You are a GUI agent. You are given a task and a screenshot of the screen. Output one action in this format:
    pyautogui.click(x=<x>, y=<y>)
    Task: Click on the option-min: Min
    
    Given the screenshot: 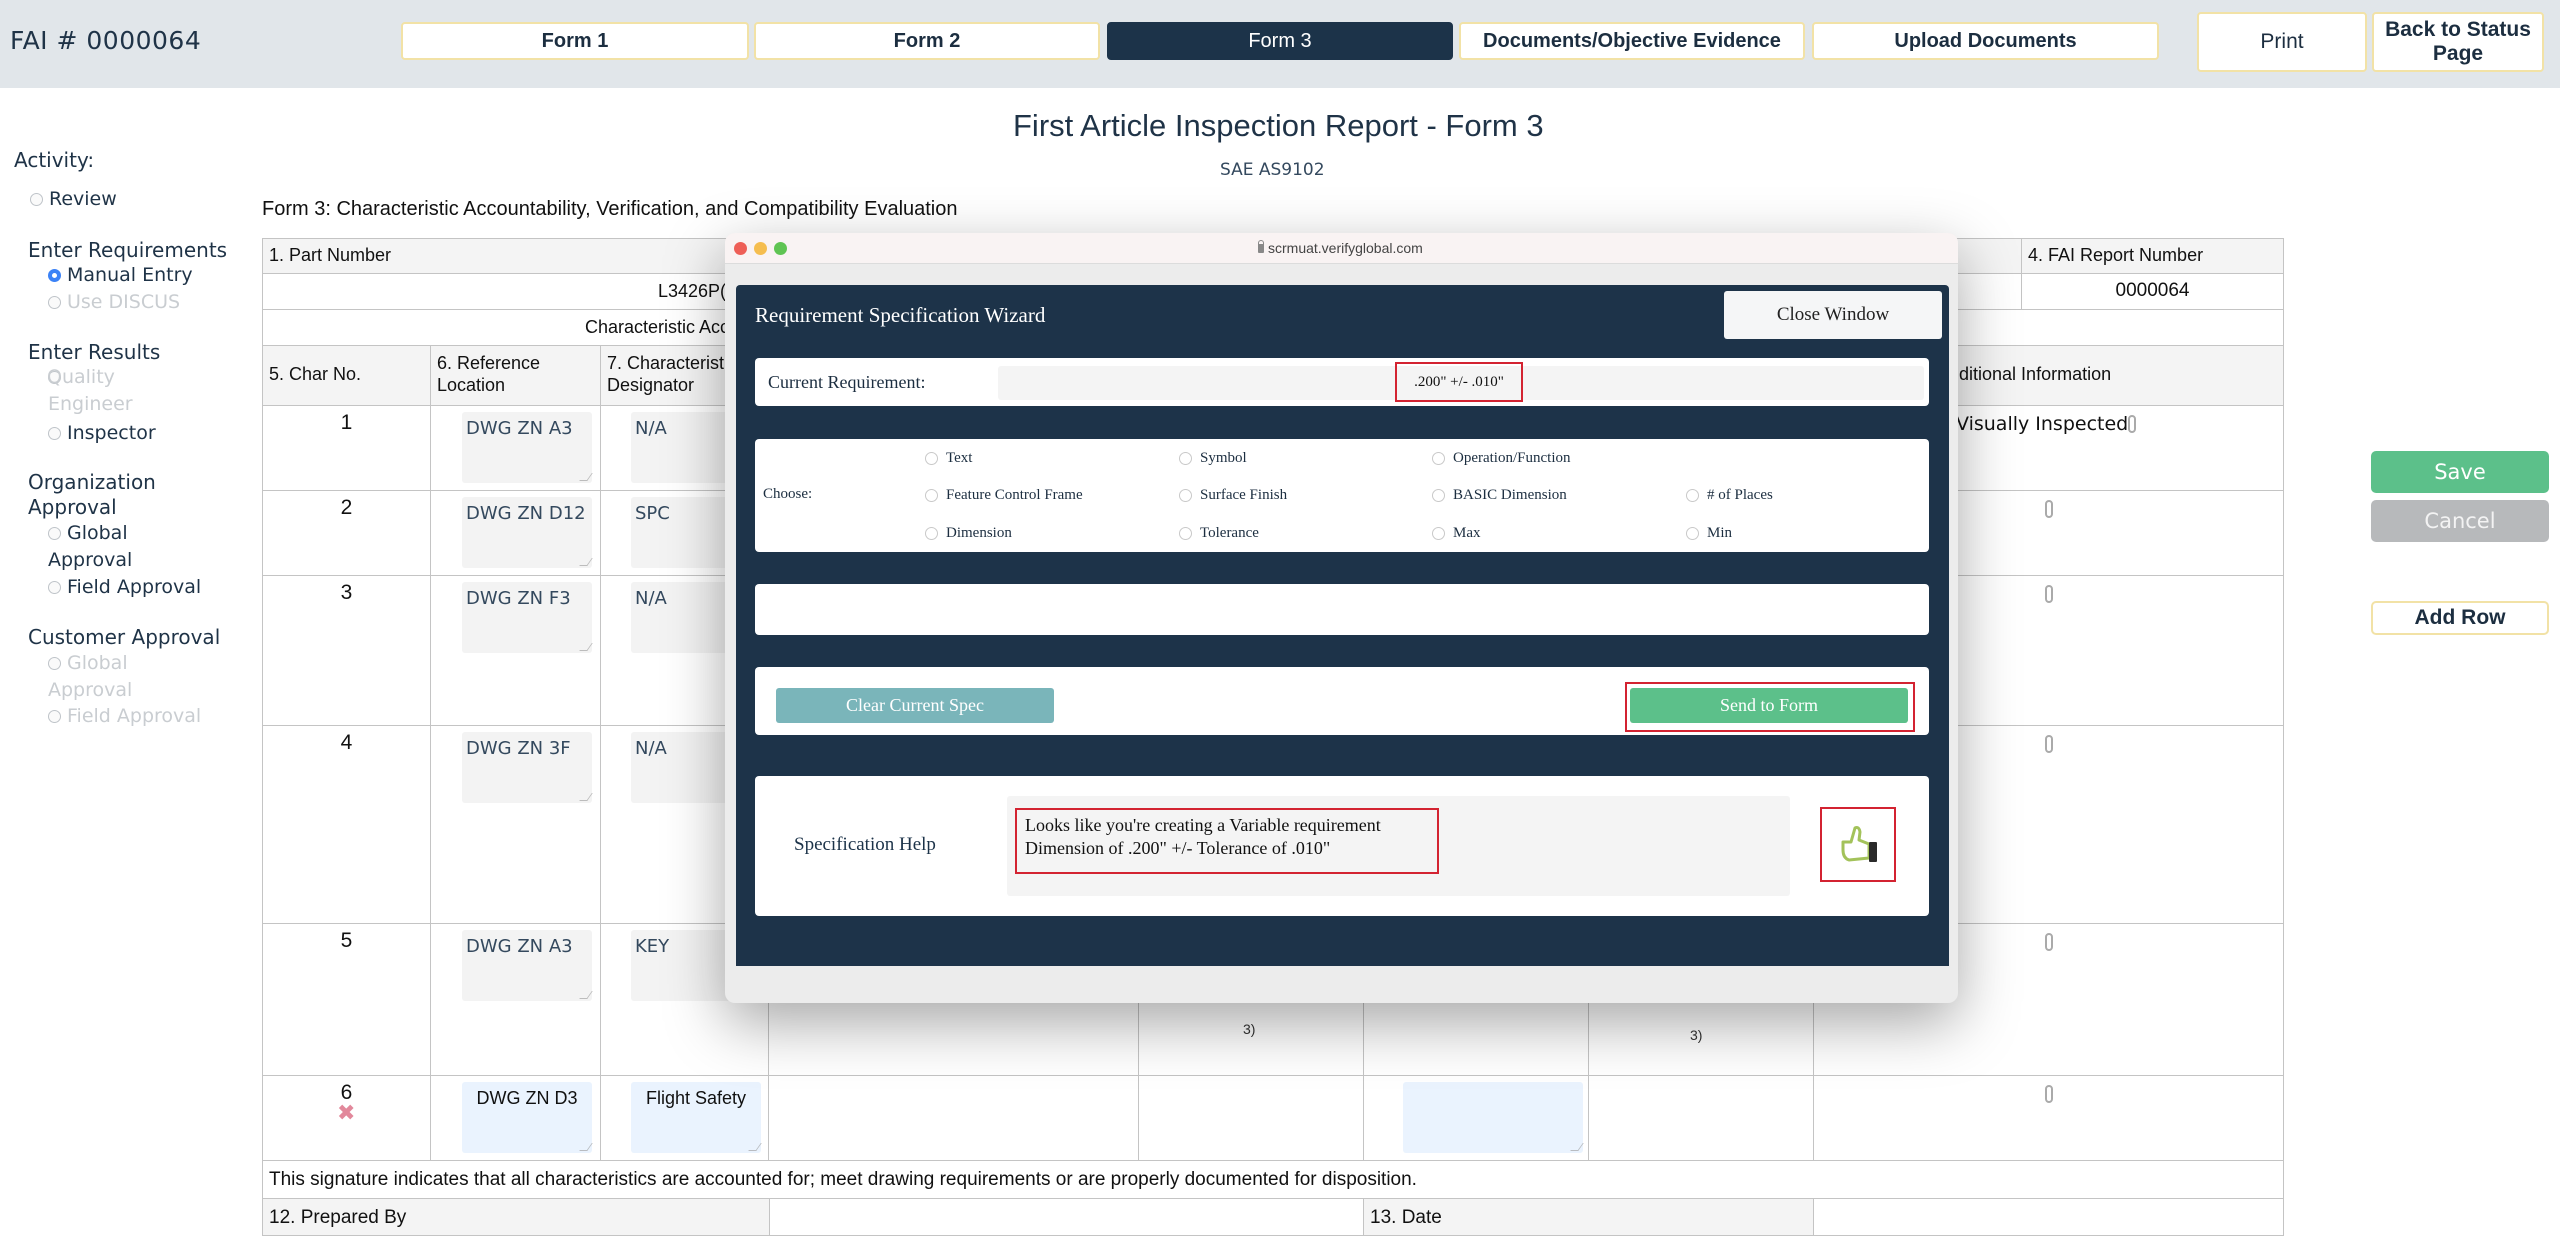 What is the action you would take?
    pyautogui.click(x=1709, y=533)
    